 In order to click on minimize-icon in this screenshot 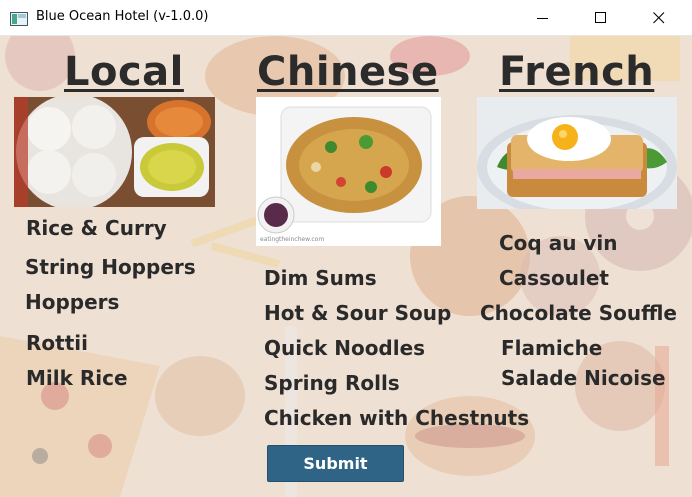, I will do `click(542, 18)`.